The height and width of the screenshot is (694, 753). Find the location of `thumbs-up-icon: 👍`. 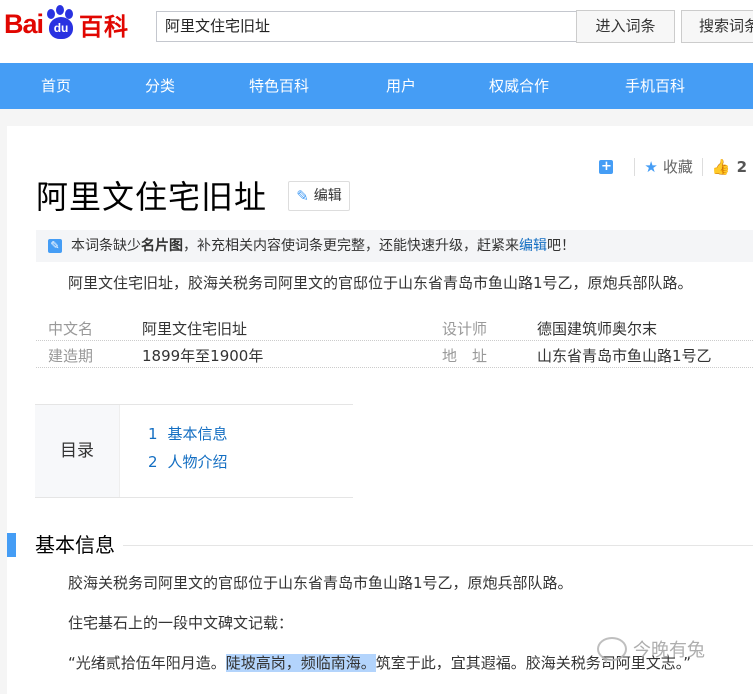

thumbs-up-icon: 👍 is located at coordinates (721, 167).